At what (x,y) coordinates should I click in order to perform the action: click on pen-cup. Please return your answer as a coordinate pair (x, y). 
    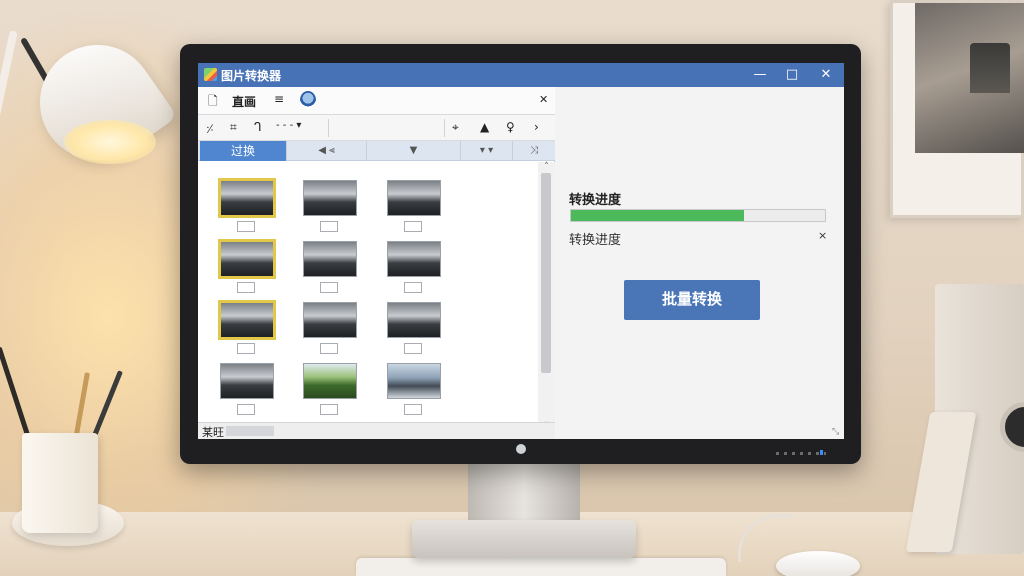
    Looking at the image, I should click on (60, 483).